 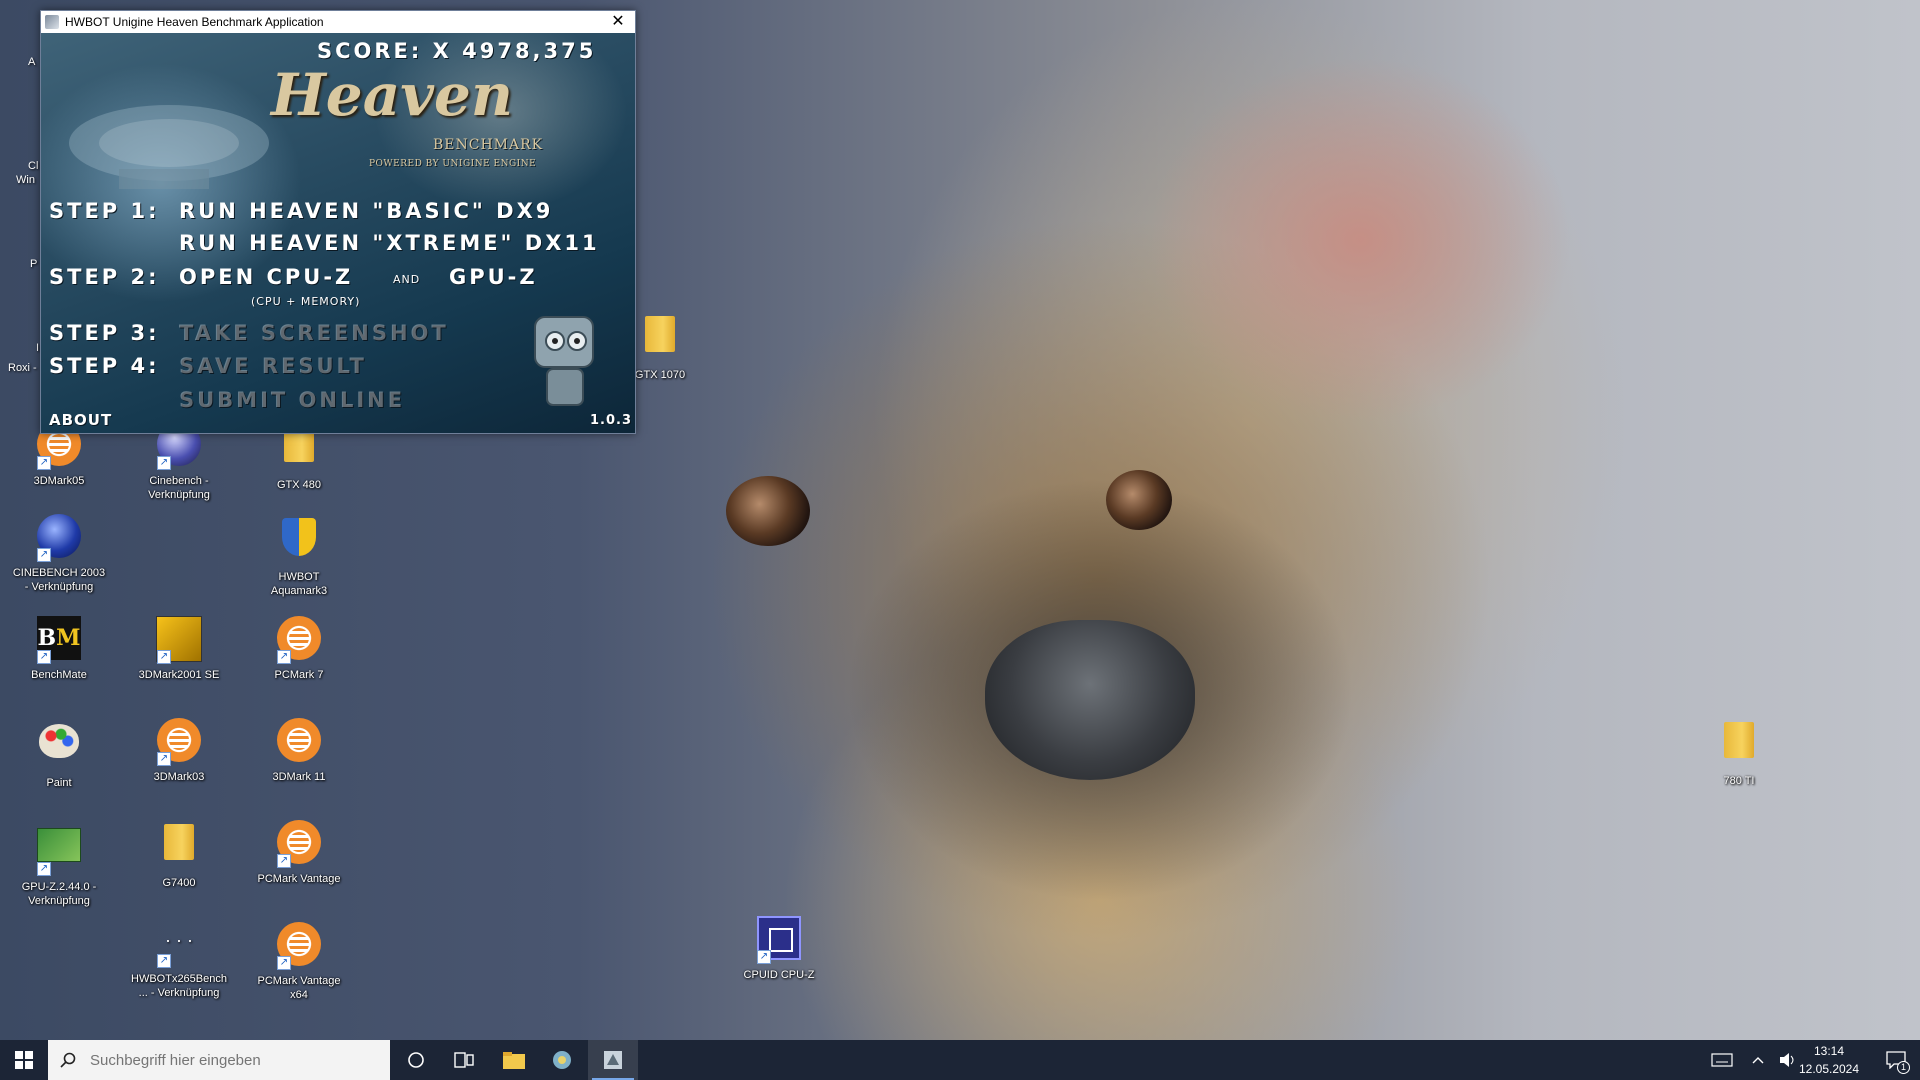 I want to click on action-center-button: 1, so click(x=1896, y=1060).